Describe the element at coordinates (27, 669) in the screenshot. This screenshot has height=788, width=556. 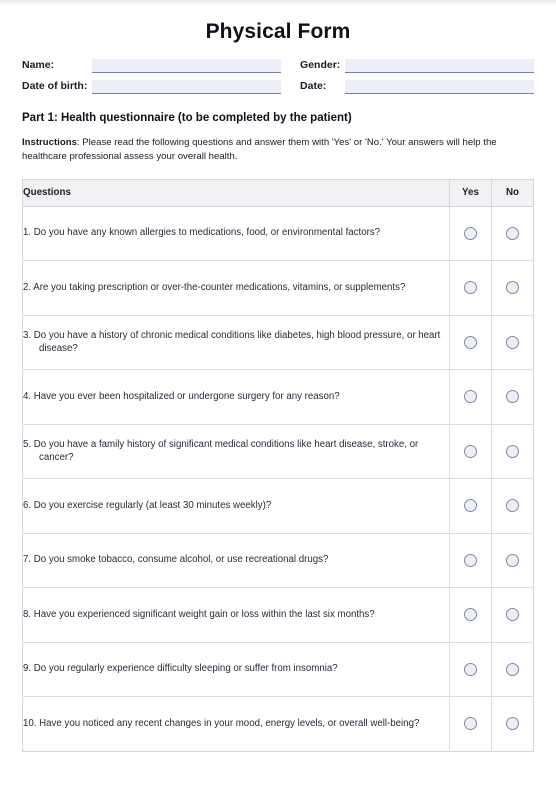
I see `question-number: 9.` at that location.